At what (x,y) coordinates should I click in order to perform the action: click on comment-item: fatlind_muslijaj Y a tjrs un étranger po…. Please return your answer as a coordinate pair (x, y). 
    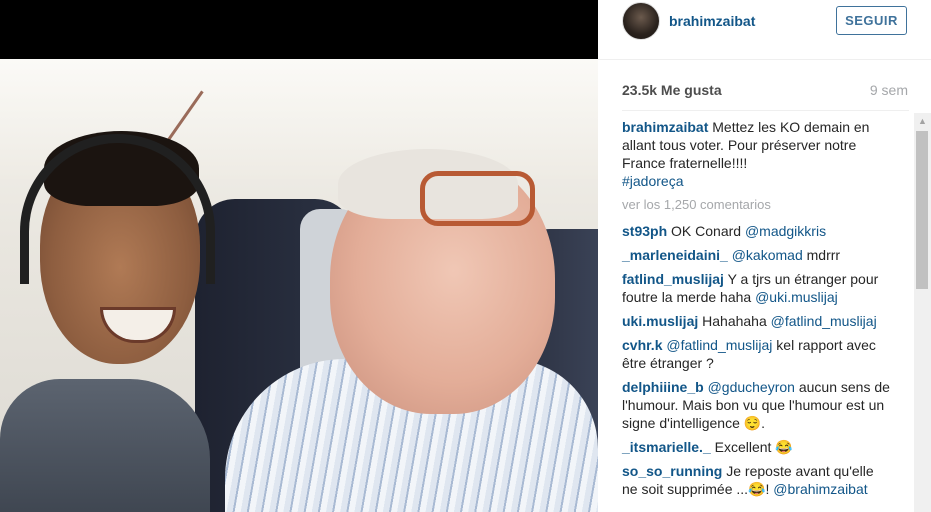
    Looking at the image, I should click on (757, 288).